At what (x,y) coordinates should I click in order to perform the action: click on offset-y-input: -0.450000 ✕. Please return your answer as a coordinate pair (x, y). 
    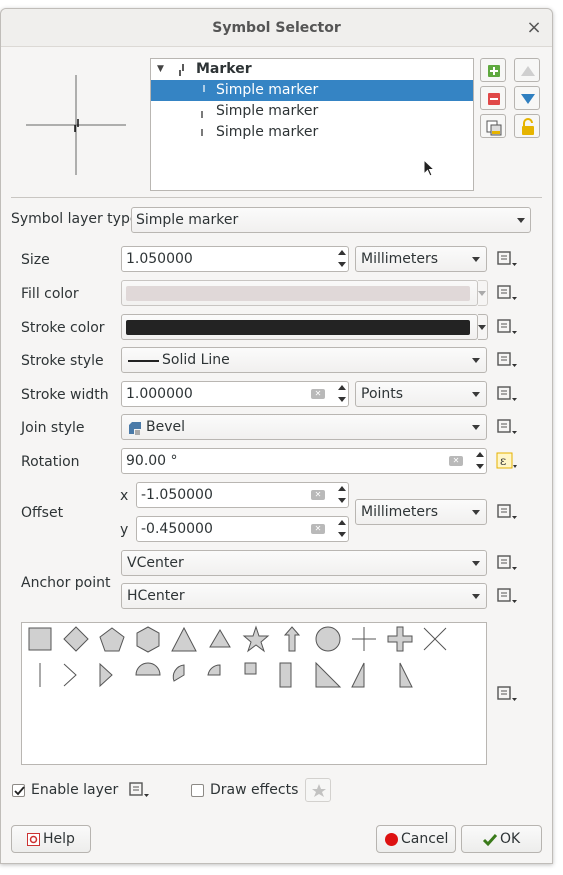
    Looking at the image, I should click on (242, 529).